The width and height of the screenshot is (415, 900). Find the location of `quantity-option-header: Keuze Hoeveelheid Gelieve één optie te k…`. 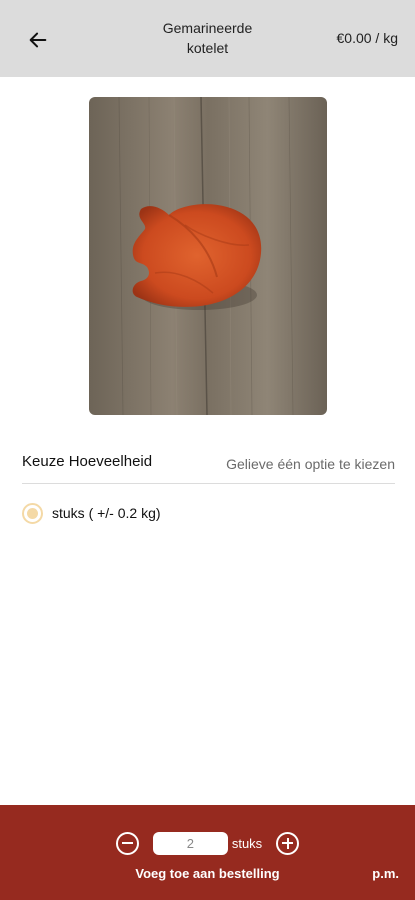

quantity-option-header: Keuze Hoeveelheid Gelieve één optie te k… is located at coordinates (208, 467).